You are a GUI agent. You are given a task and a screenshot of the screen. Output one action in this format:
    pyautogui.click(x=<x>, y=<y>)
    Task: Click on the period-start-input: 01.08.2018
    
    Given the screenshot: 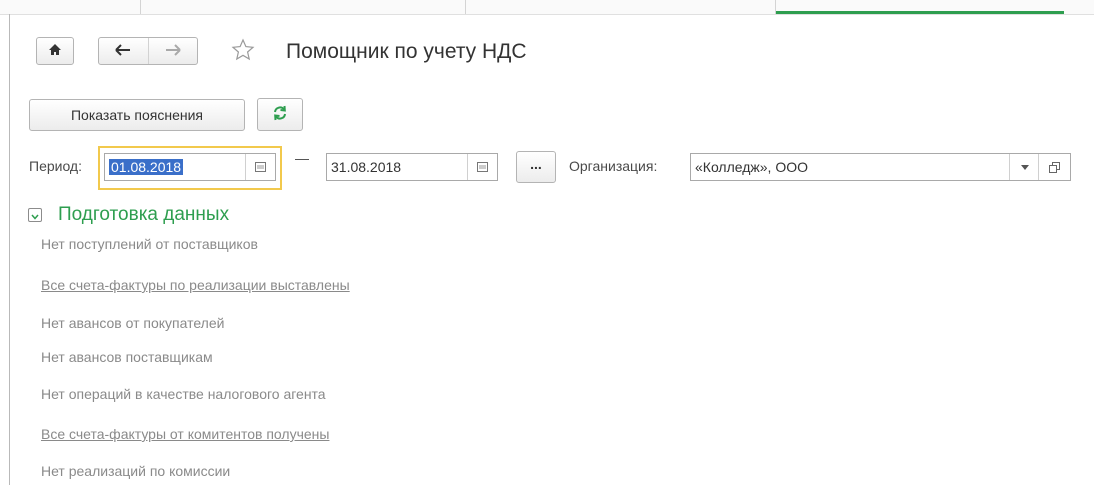 What is the action you would take?
    pyautogui.click(x=190, y=167)
    